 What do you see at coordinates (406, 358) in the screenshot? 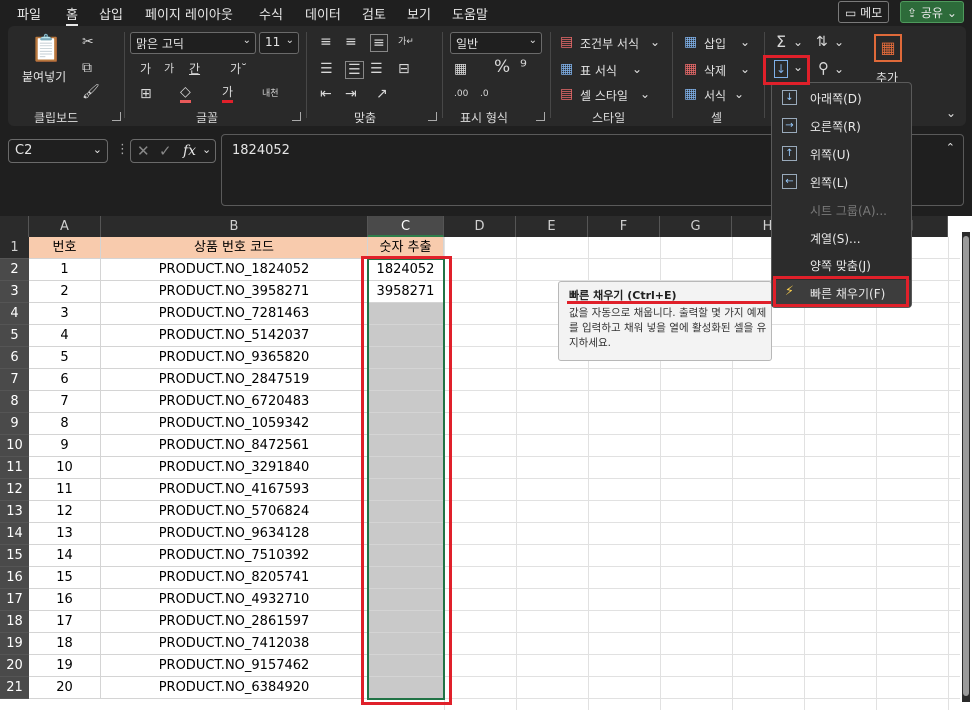
I see `cell-c6` at bounding box center [406, 358].